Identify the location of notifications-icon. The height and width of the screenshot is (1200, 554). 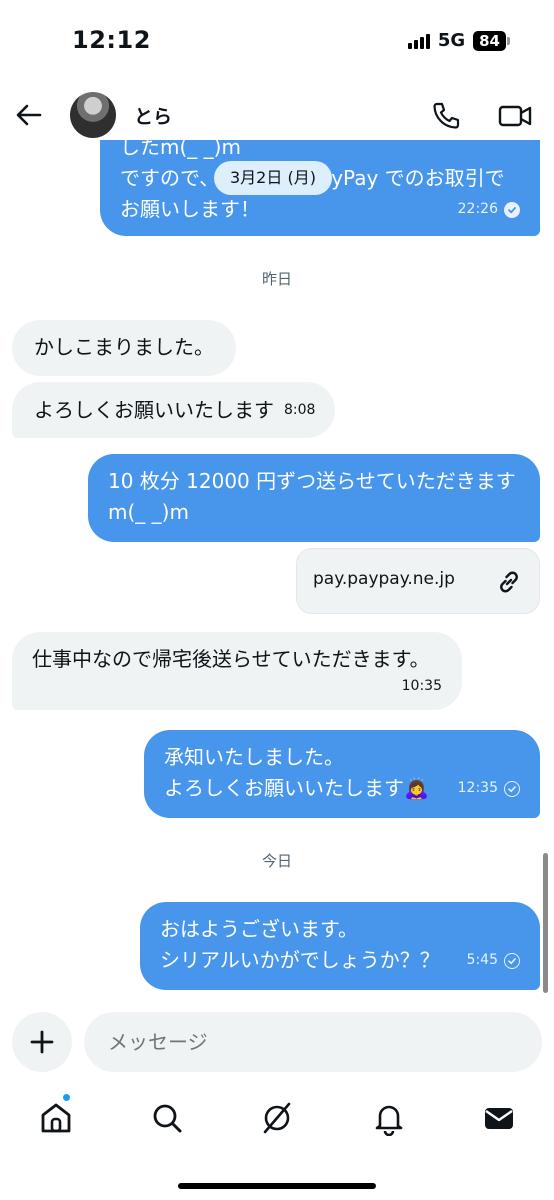
(389, 1118).